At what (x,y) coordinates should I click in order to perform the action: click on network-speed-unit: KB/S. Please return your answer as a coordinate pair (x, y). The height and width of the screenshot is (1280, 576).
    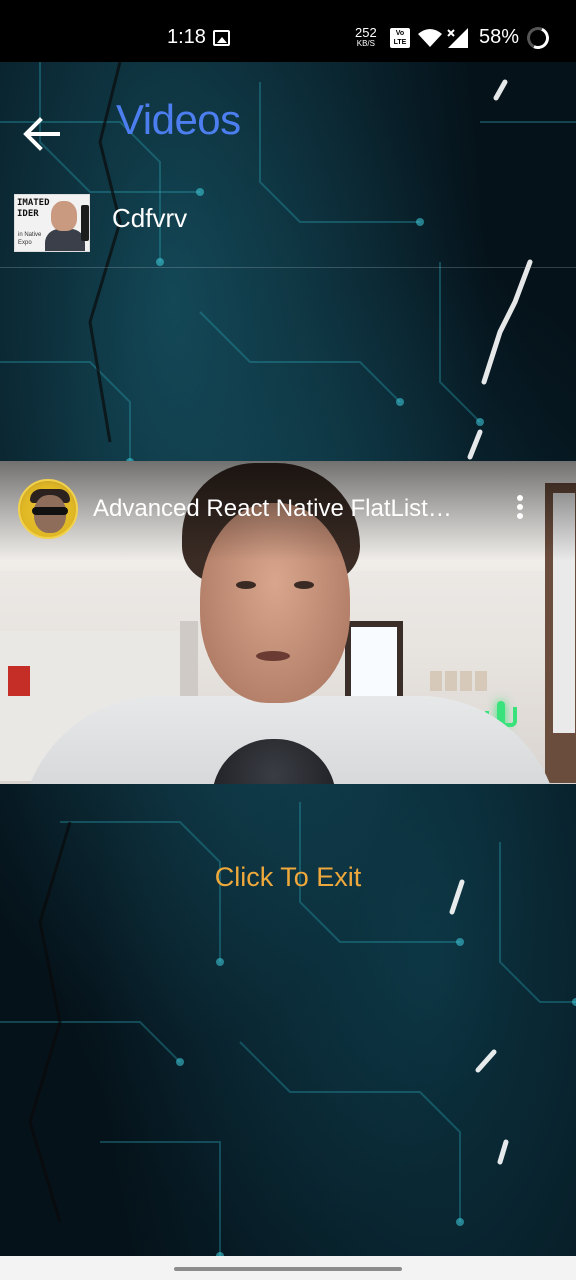
    Looking at the image, I should click on (365, 43).